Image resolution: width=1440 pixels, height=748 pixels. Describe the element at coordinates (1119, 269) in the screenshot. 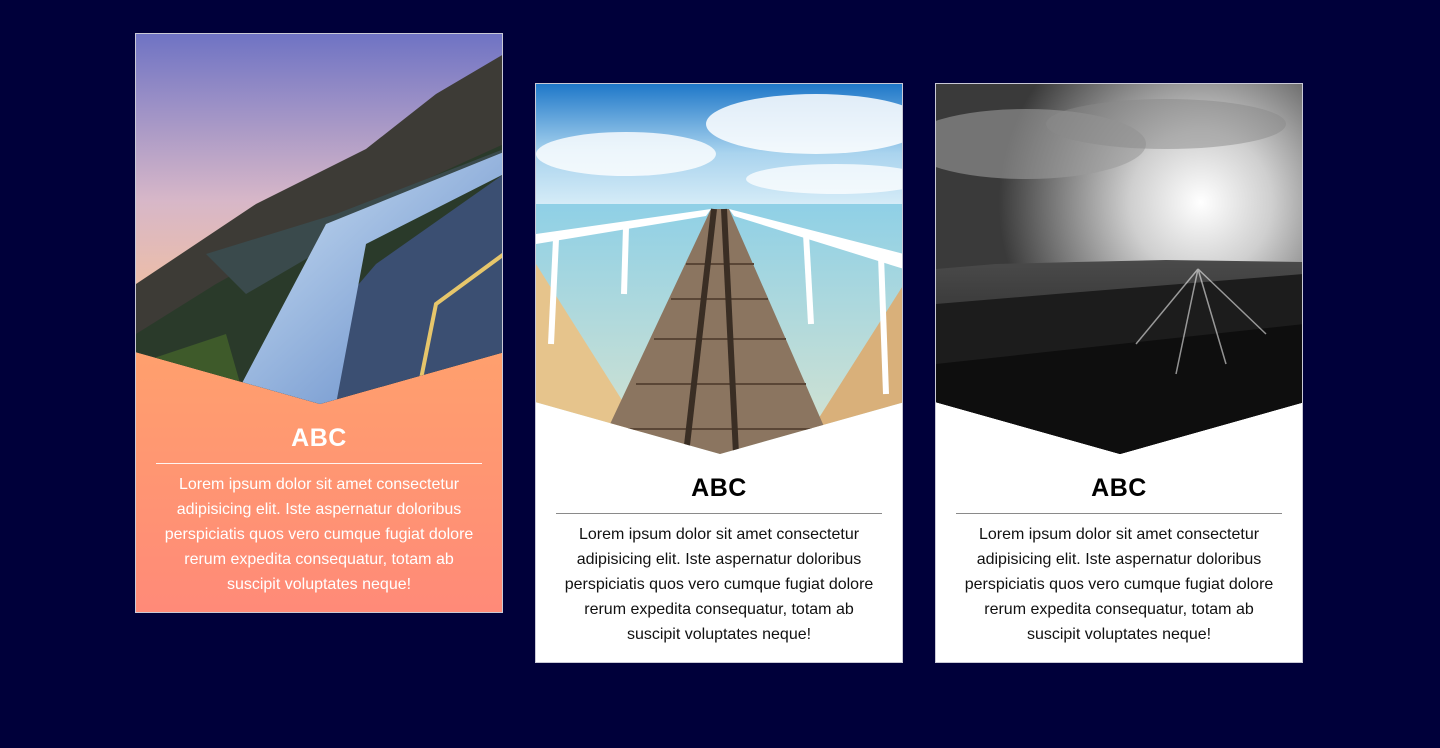

I see `card-3-photo` at that location.